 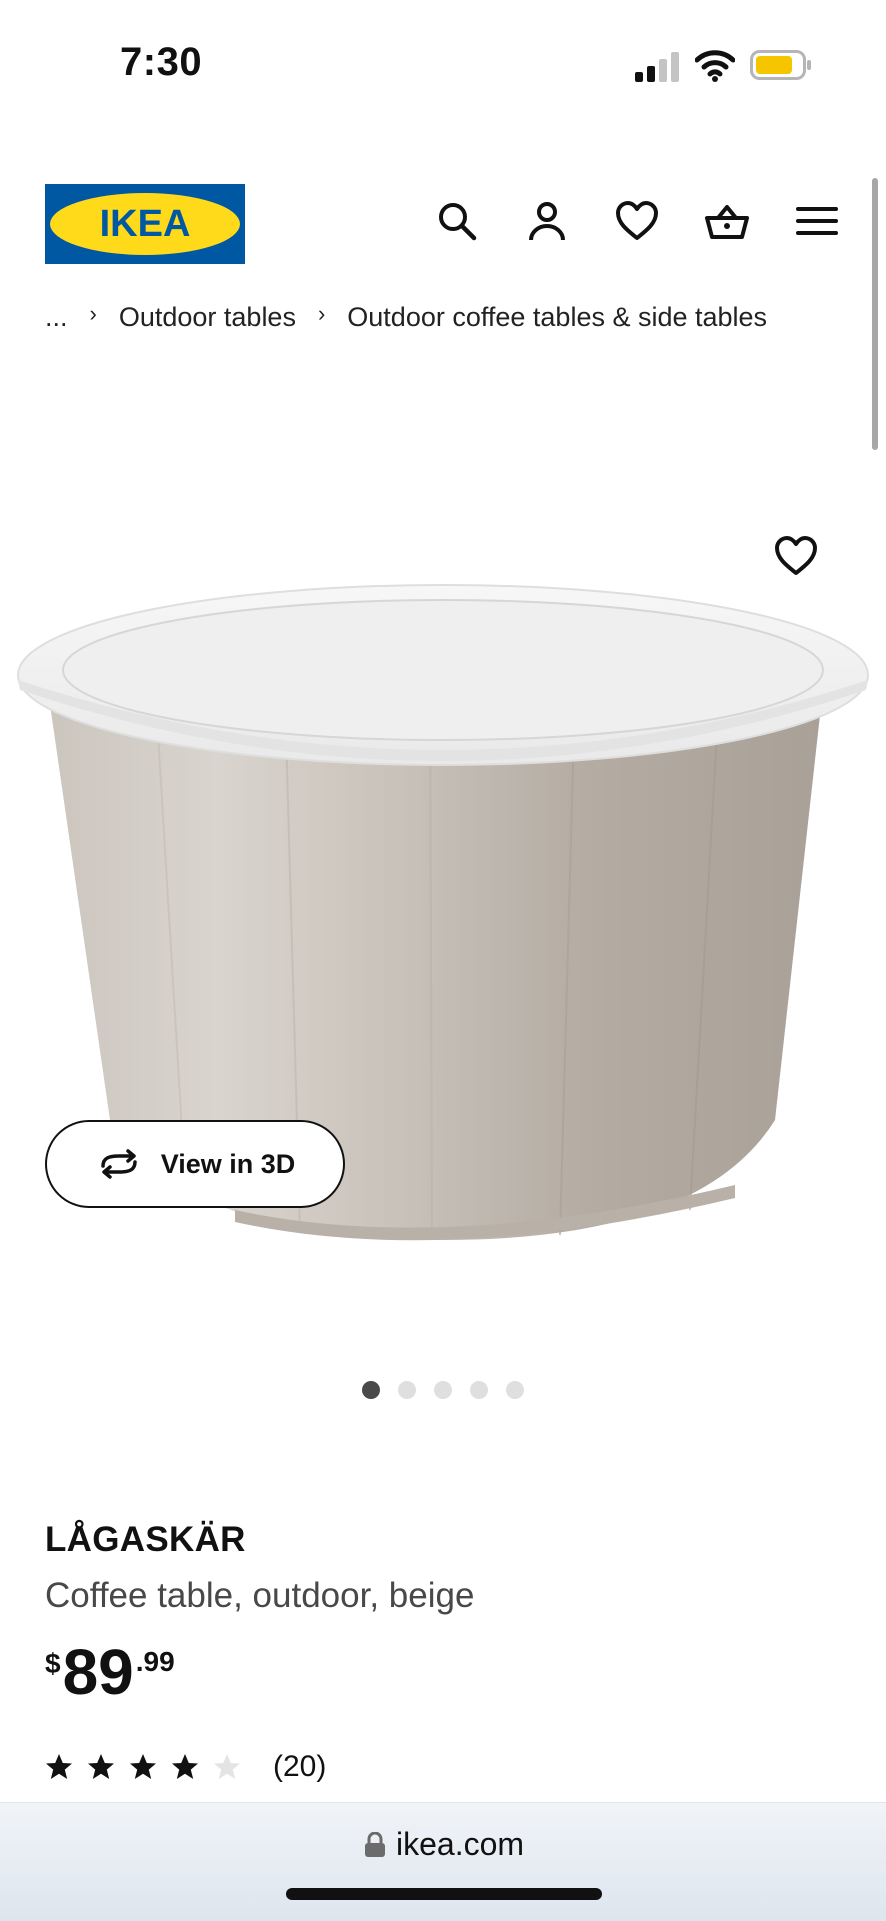 What do you see at coordinates (155, 1661) in the screenshot?
I see `price-decimal: .99` at bounding box center [155, 1661].